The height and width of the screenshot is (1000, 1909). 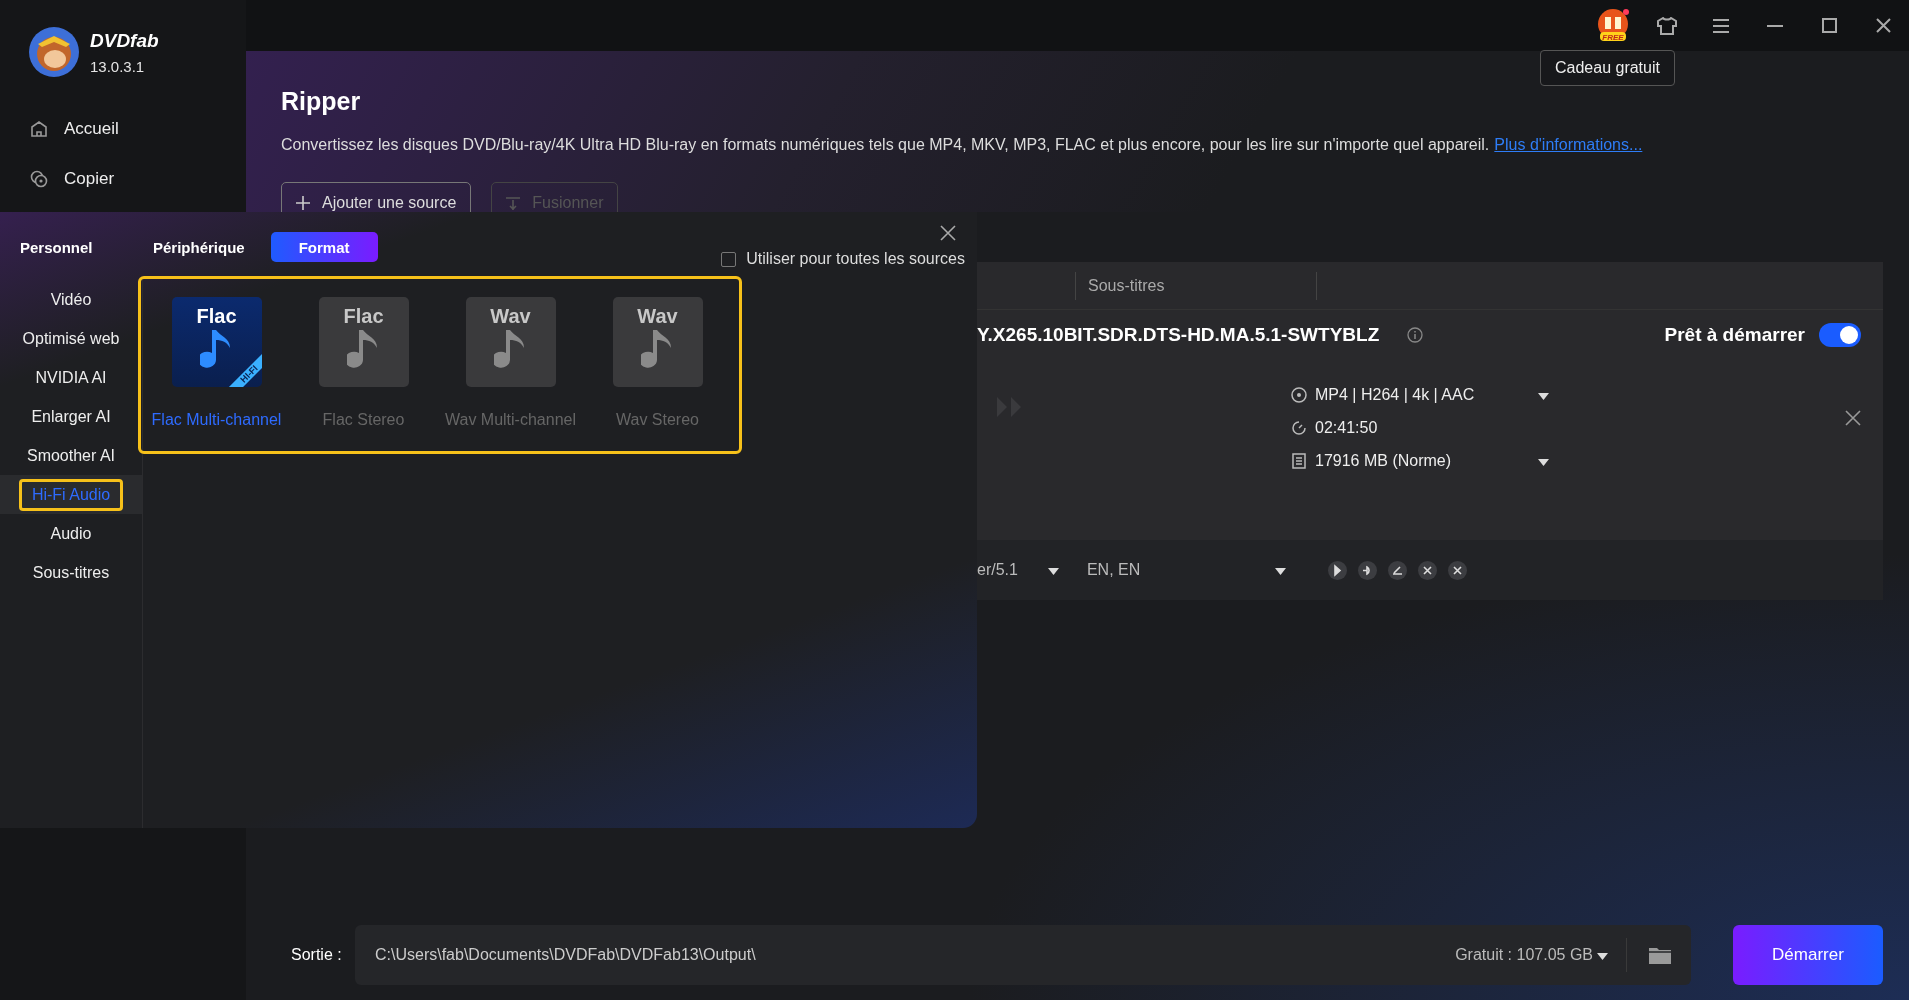 I want to click on status-label: Prêt à démarrer, so click(x=1734, y=335).